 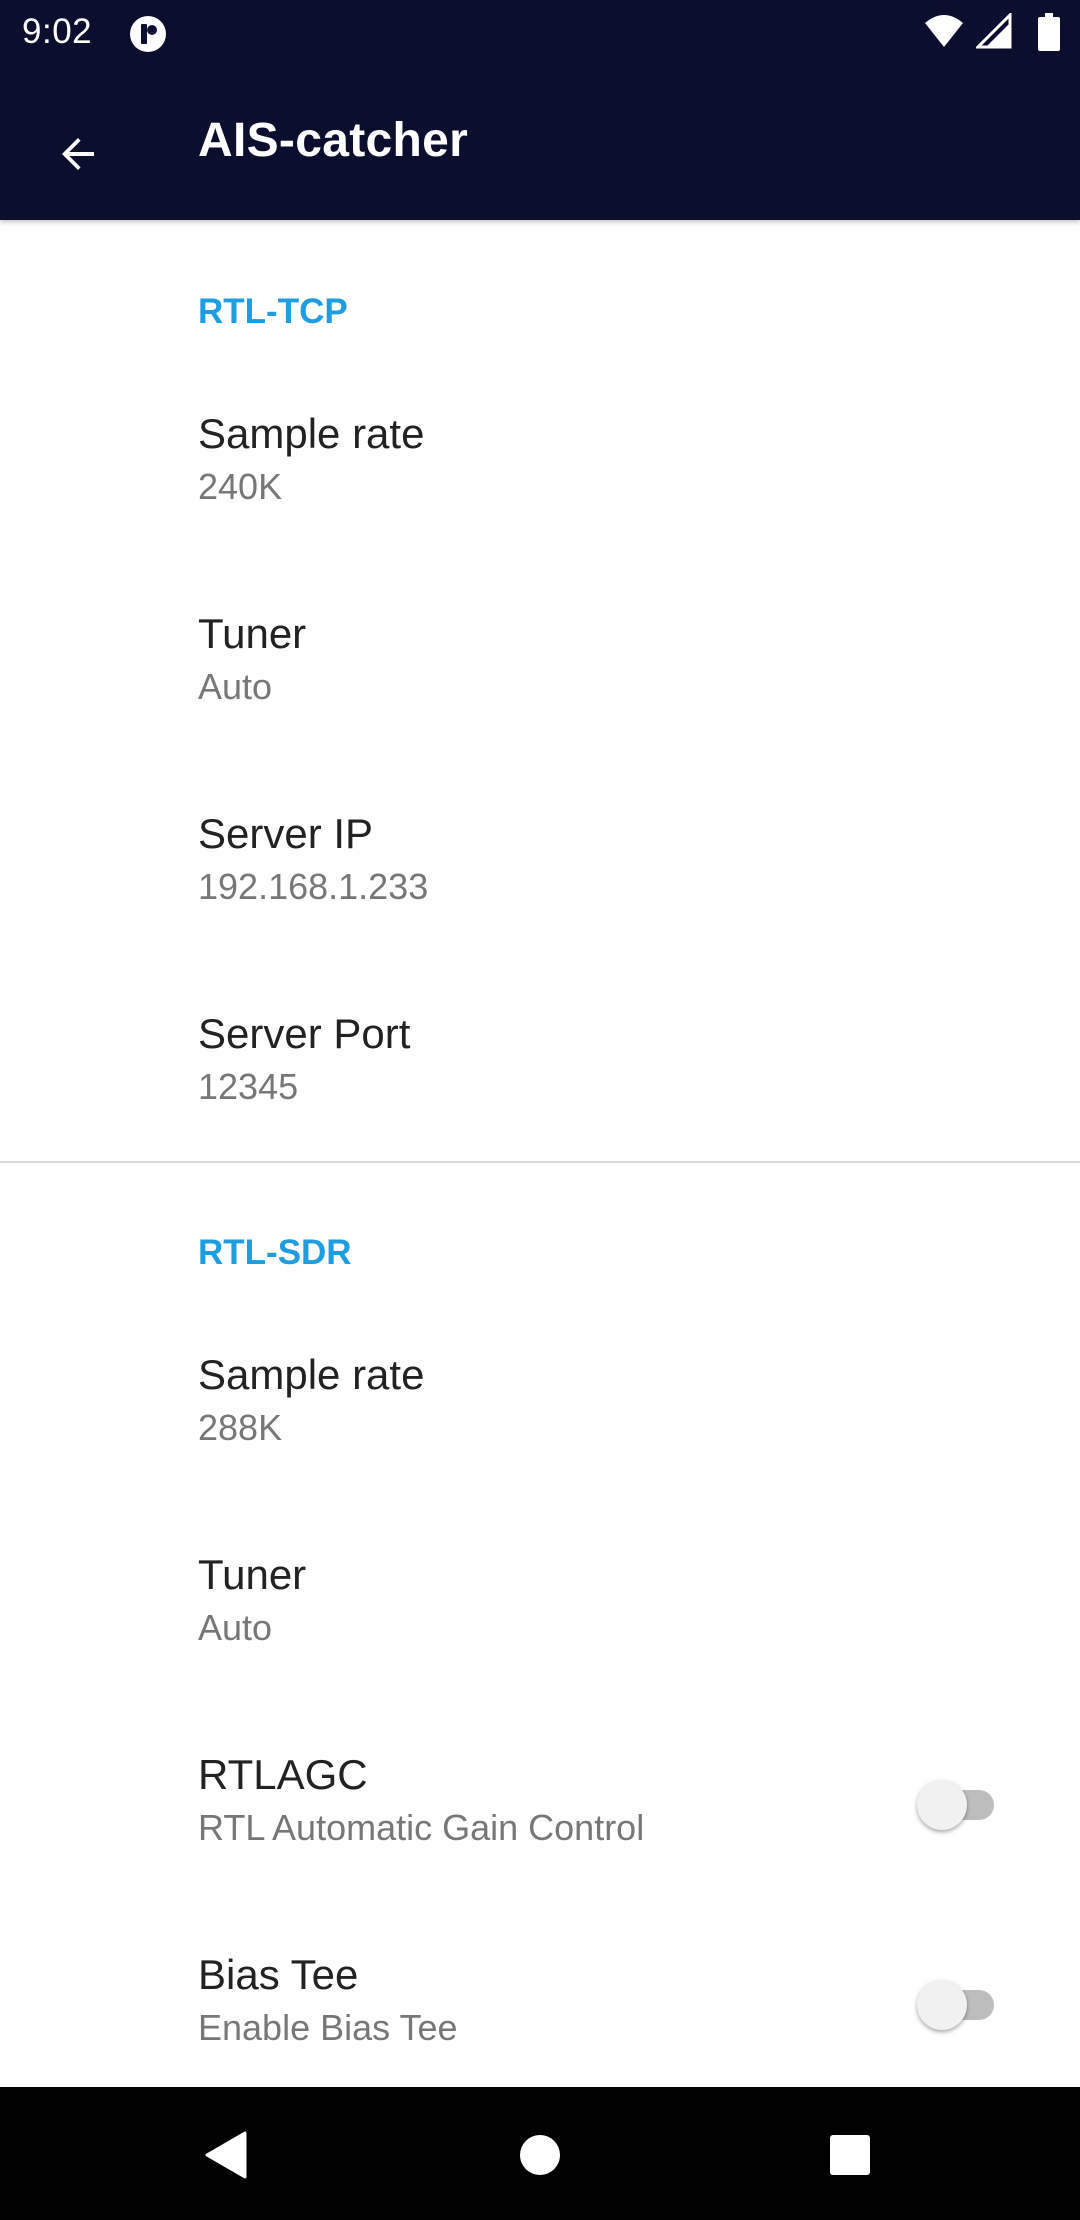 I want to click on pref-summary: 240K, so click(x=240, y=486).